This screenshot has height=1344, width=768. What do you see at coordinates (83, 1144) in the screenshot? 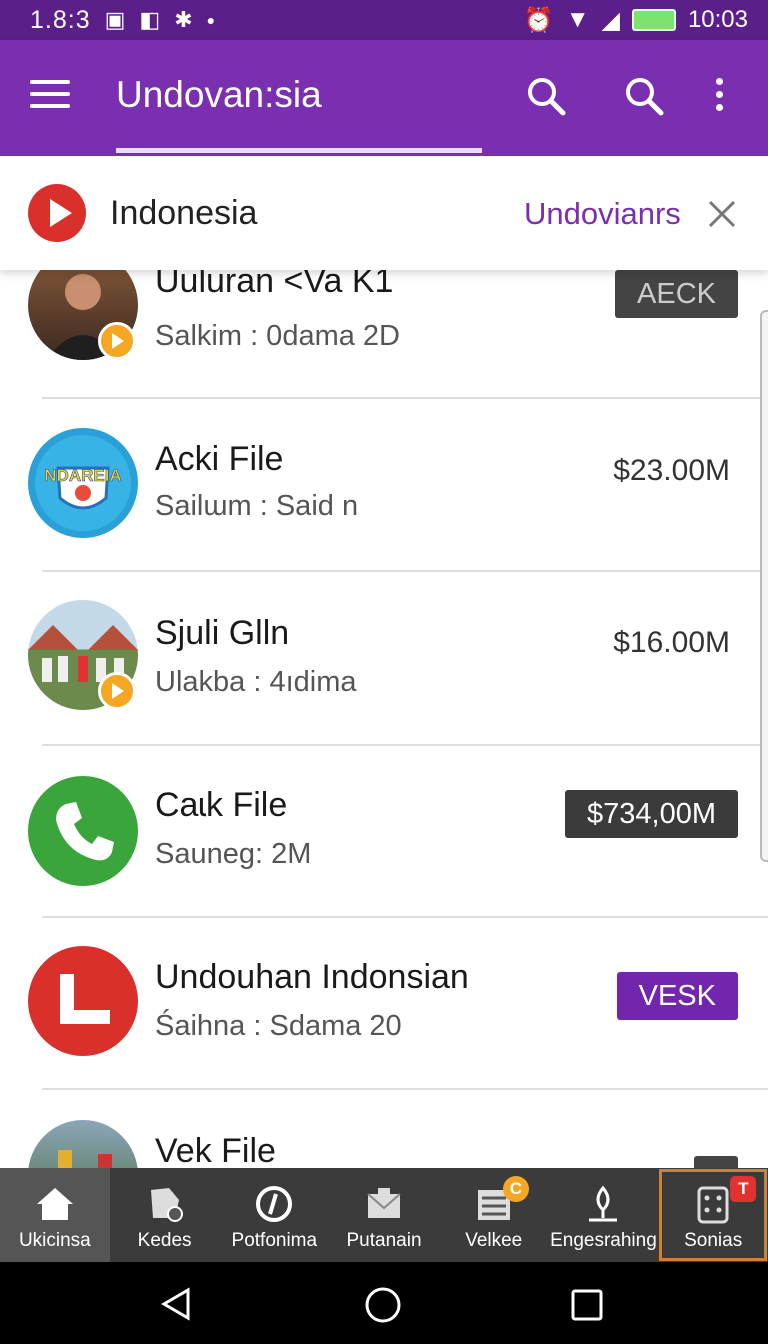
I see `avatar` at bounding box center [83, 1144].